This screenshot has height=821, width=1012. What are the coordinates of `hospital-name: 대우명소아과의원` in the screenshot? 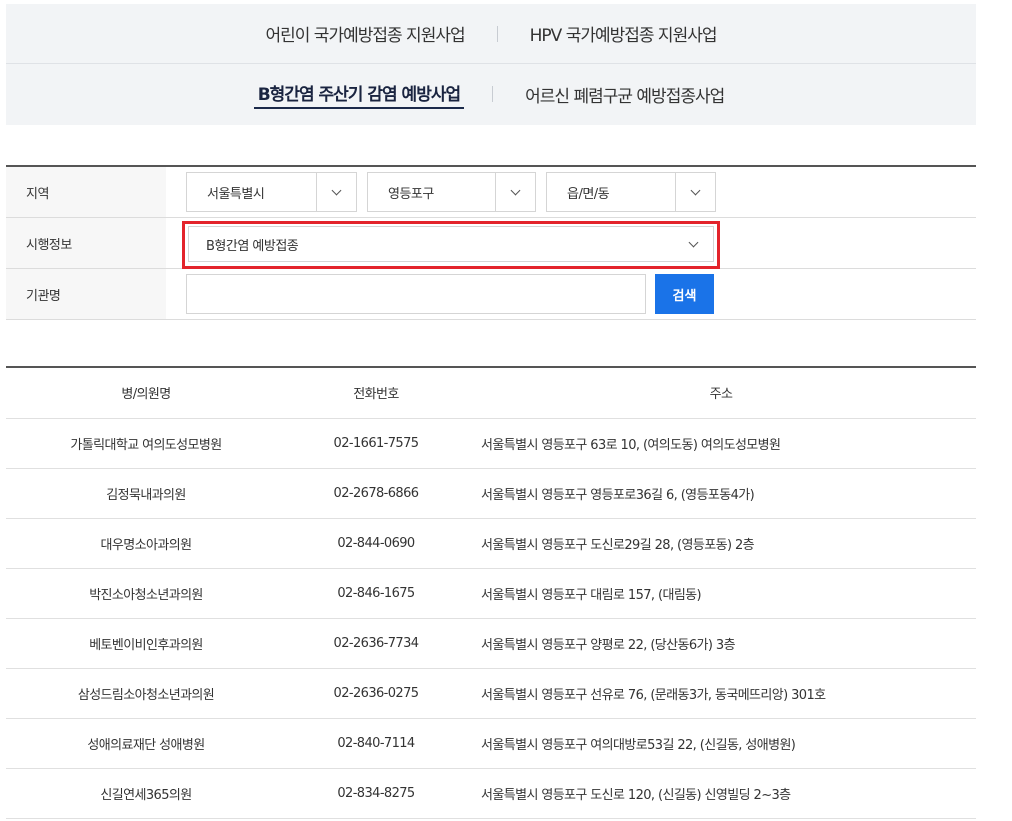 It's located at (146, 543).